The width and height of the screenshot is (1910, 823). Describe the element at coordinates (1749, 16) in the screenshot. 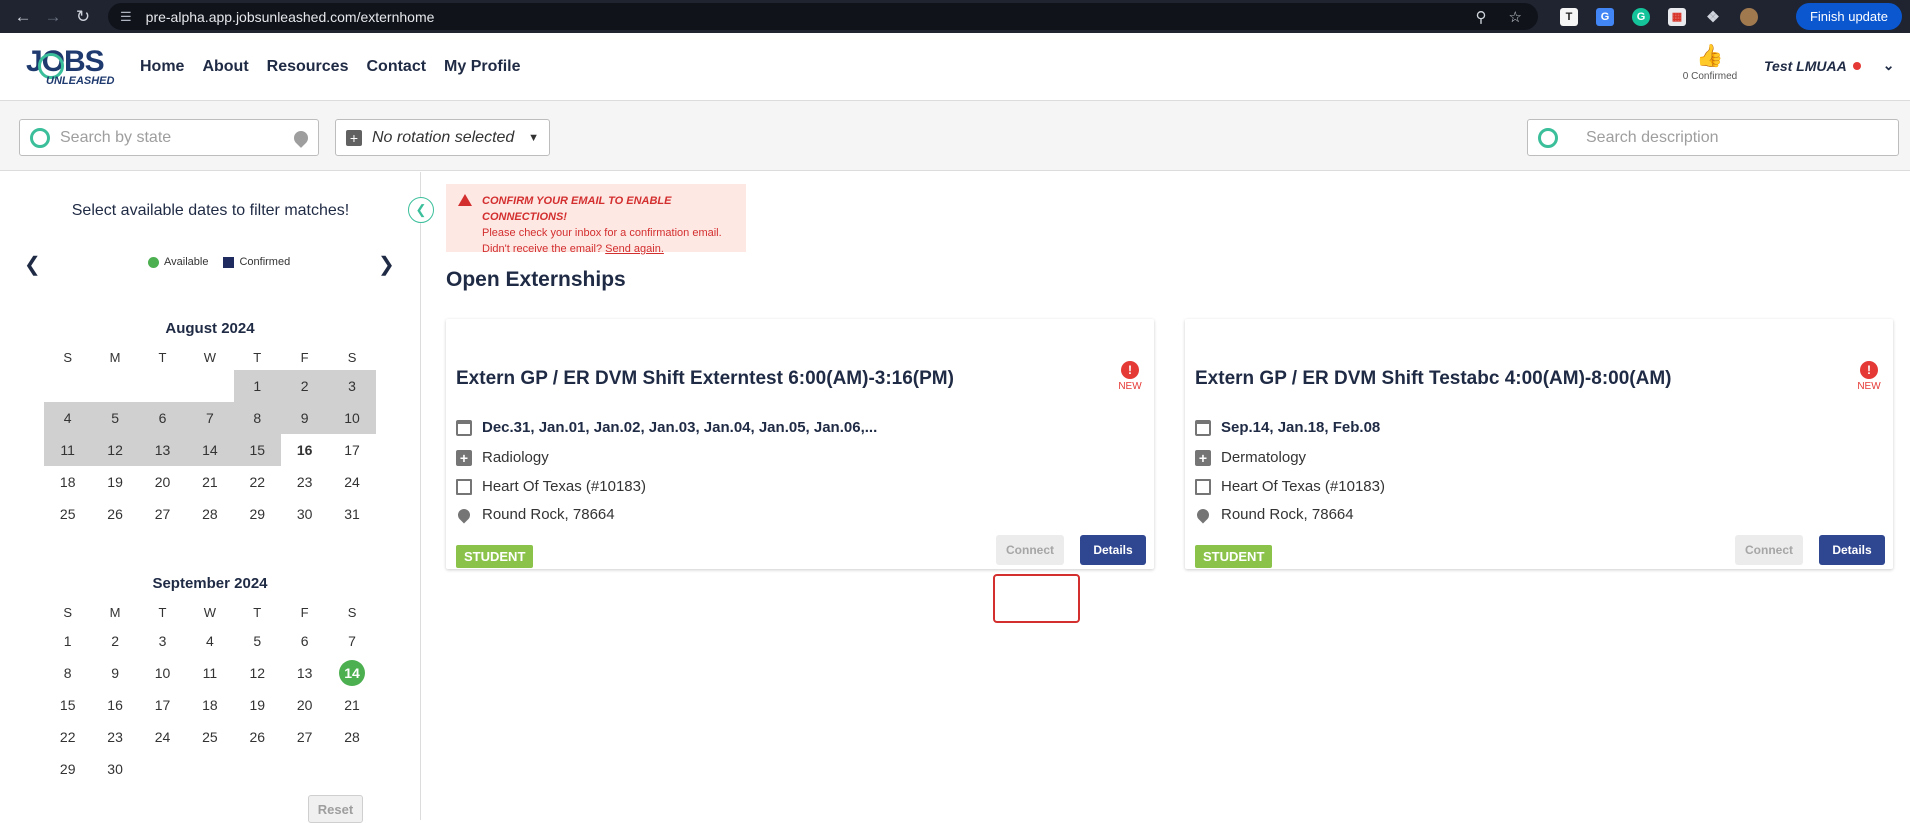

I see `profile-avatar-icon` at that location.